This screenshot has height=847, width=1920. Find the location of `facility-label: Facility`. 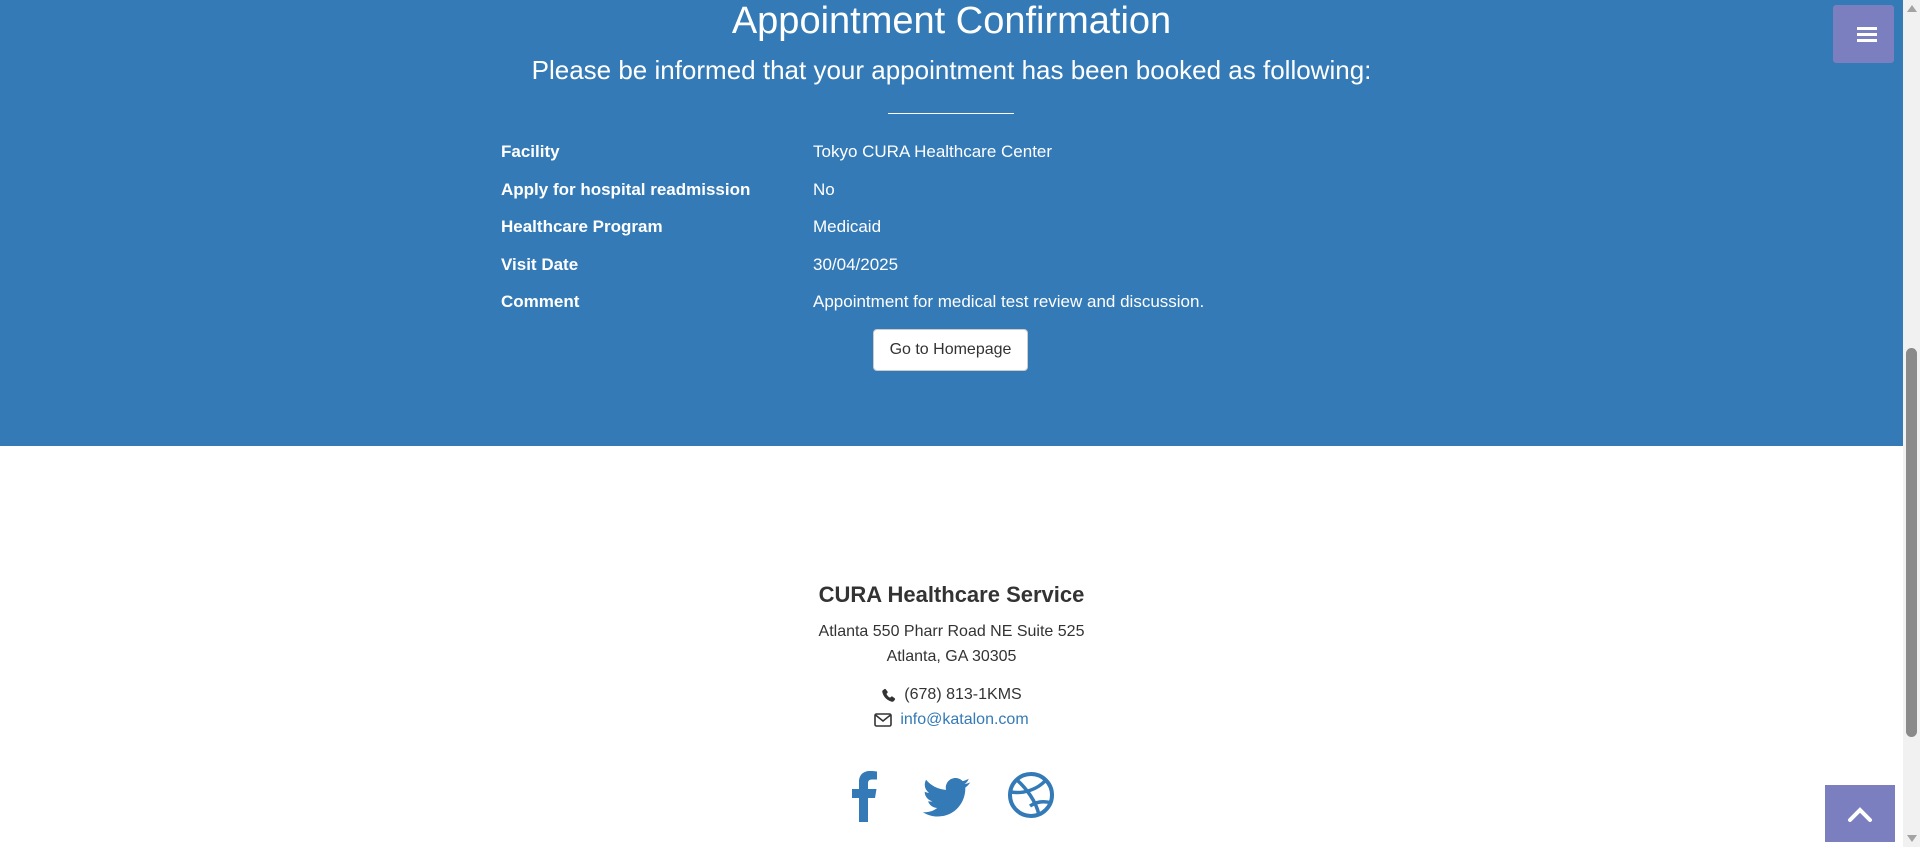

facility-label: Facility is located at coordinates (530, 151).